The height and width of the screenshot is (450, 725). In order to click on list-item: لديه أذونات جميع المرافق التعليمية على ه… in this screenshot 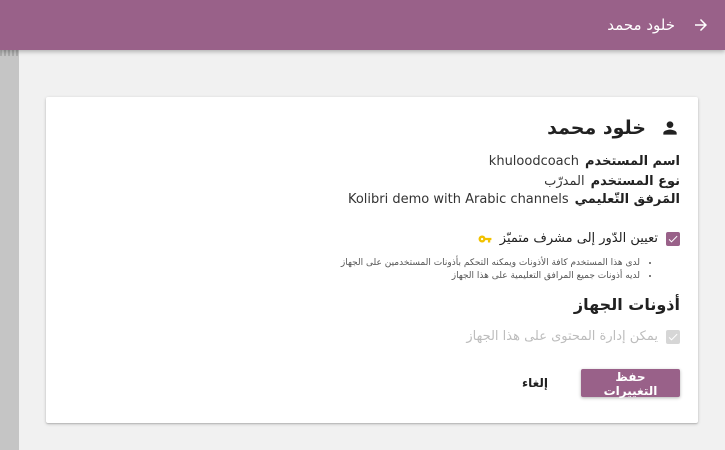, I will do `click(490, 276)`.